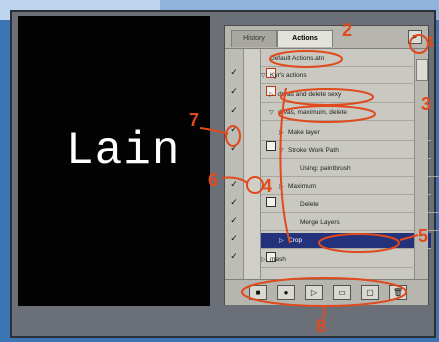 The width and height of the screenshot is (439, 342). I want to click on command-label: Merge Layers, so click(320, 222).